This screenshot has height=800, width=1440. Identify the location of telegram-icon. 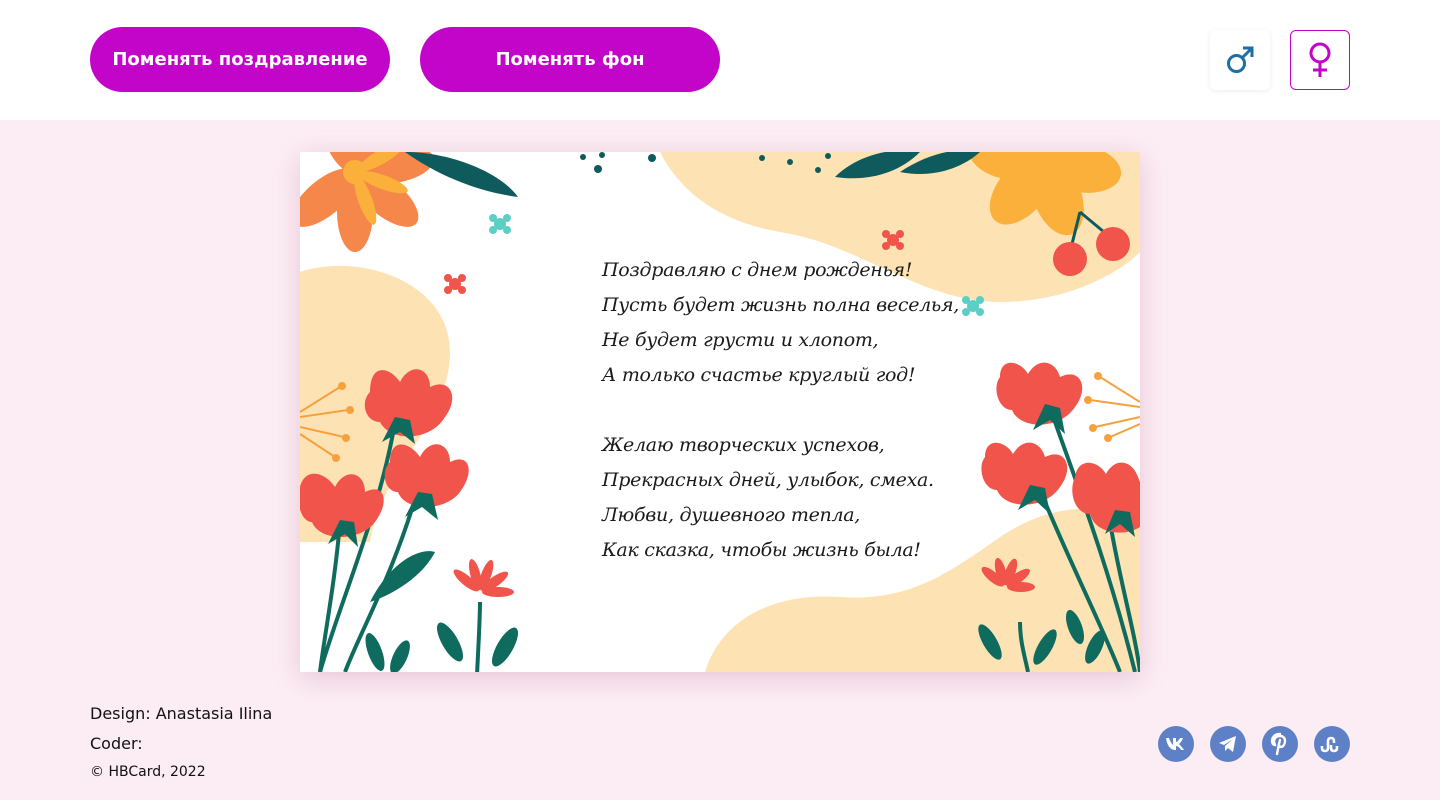
(1227, 744).